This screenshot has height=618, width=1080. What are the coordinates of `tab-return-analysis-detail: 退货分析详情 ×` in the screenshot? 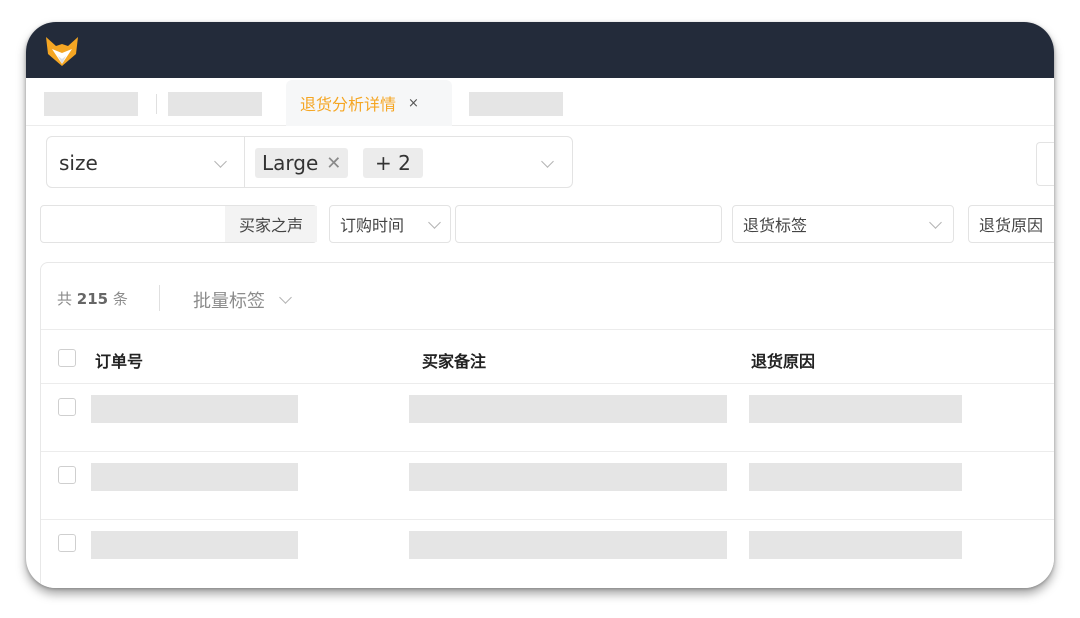 It's located at (369, 103).